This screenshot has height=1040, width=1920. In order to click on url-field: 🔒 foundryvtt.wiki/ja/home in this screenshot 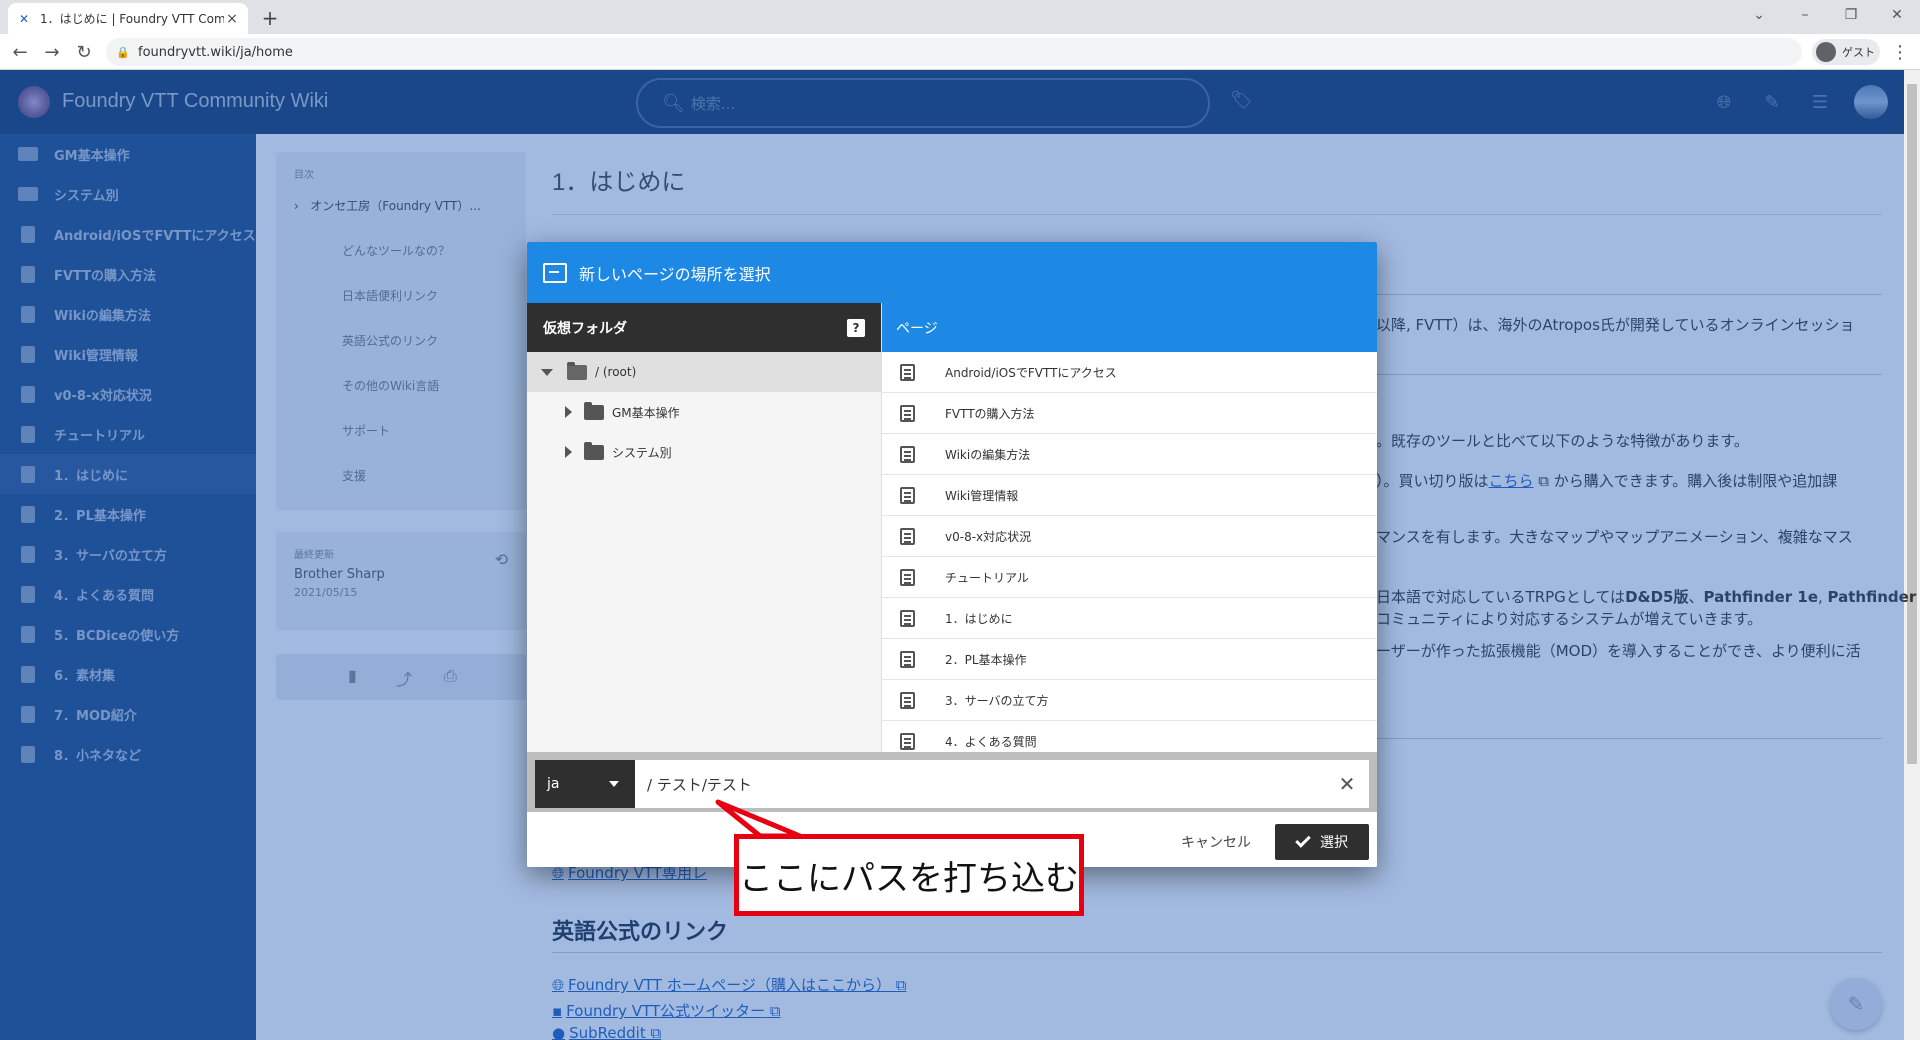, I will do `click(954, 52)`.